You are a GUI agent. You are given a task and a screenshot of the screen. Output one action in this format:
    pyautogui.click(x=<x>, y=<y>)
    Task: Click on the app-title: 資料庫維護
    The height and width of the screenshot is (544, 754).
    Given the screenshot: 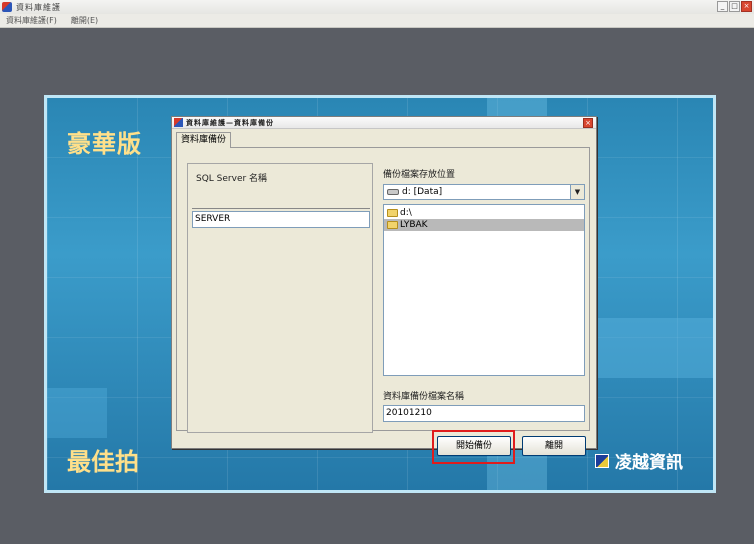 What is the action you would take?
    pyautogui.click(x=38, y=7)
    